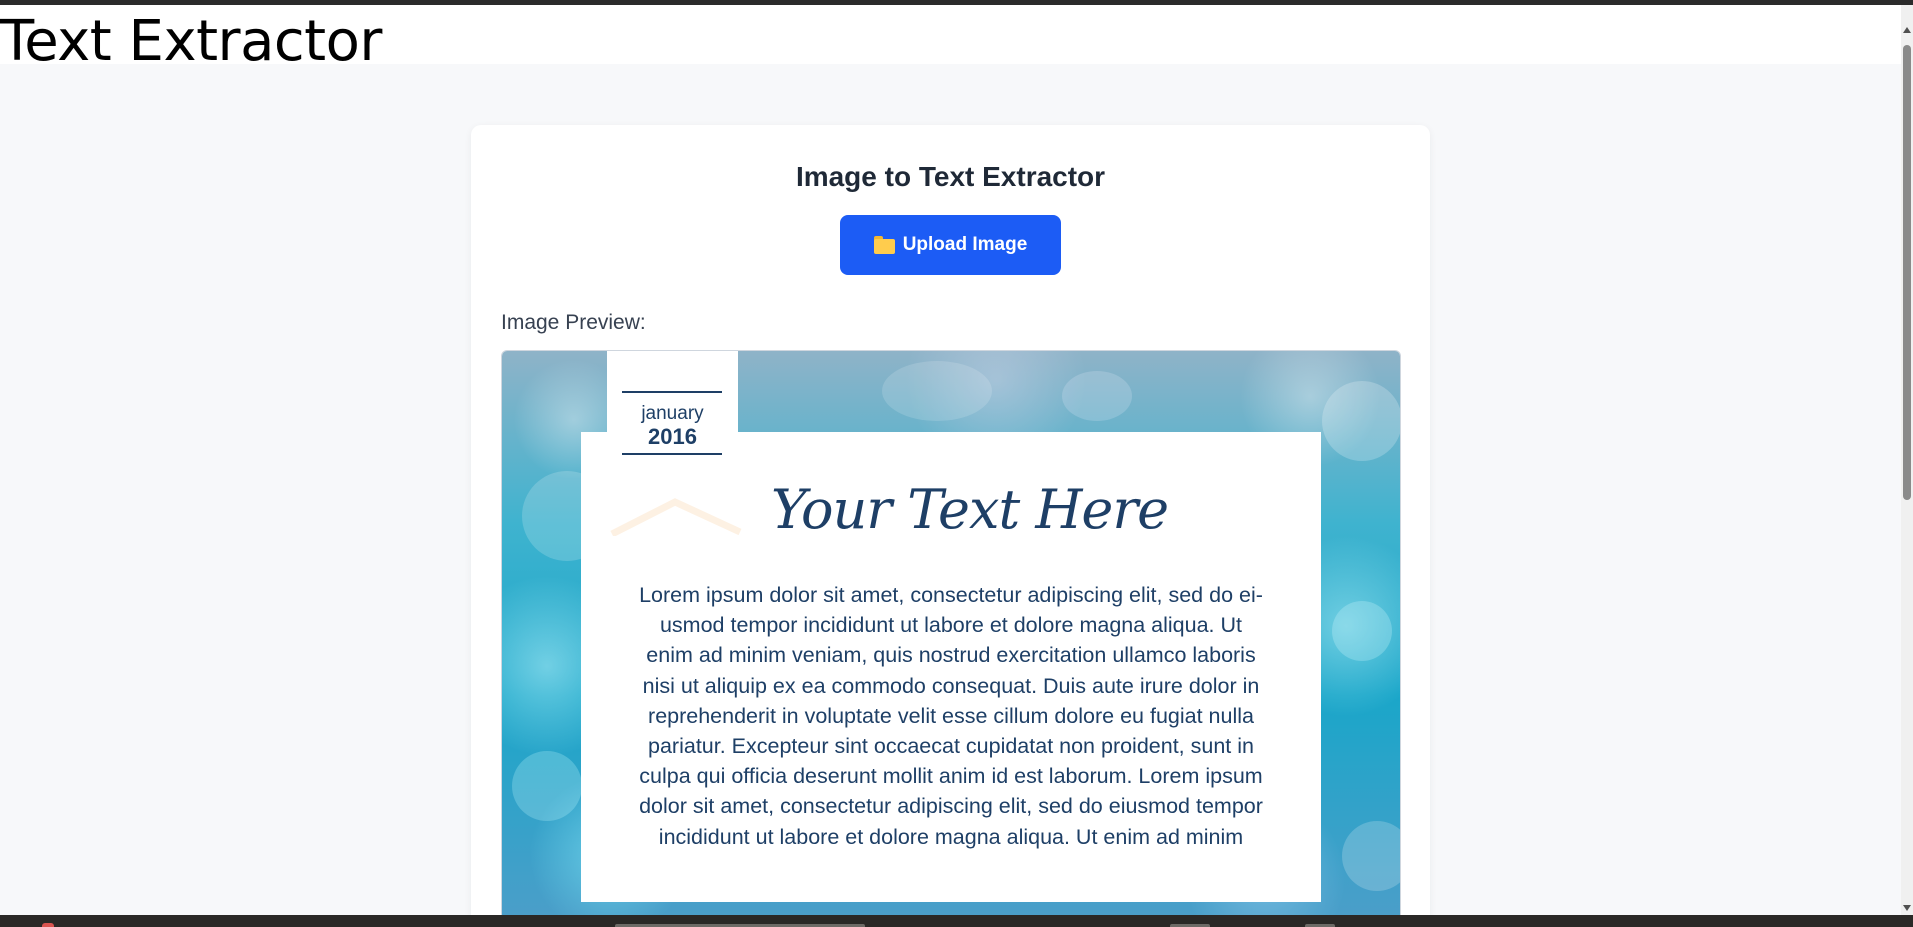 The width and height of the screenshot is (1913, 927). Describe the element at coordinates (965, 244) in the screenshot. I see `upload-button-label: Upload Image` at that location.